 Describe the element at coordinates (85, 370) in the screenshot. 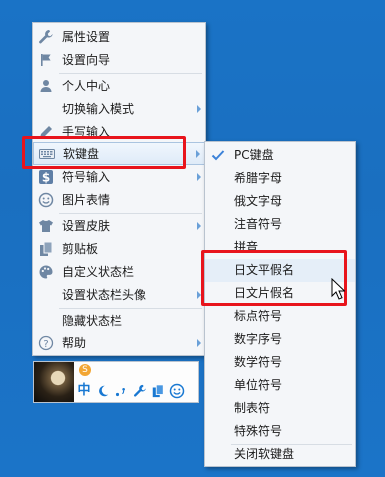

I see `sogou-logo-icon: S` at that location.